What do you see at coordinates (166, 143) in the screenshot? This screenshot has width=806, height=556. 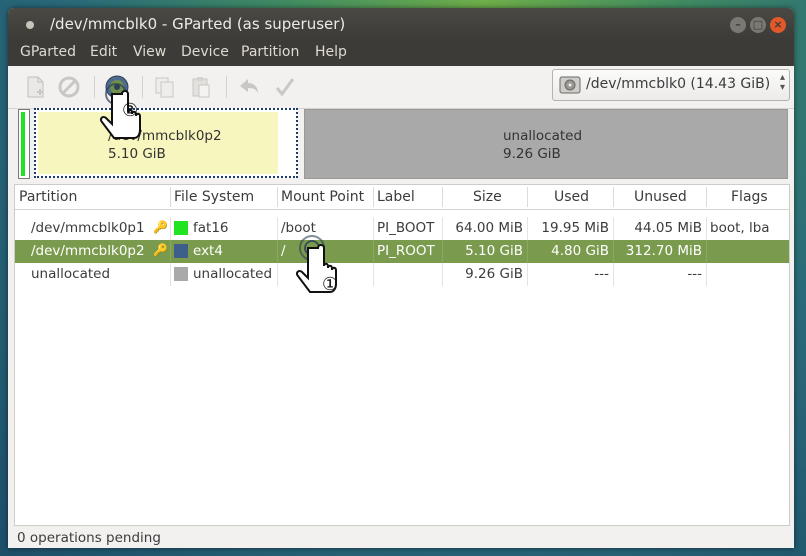 I see `partition-map-p2: /dev/mmcblk0p2 5.10 GiB` at bounding box center [166, 143].